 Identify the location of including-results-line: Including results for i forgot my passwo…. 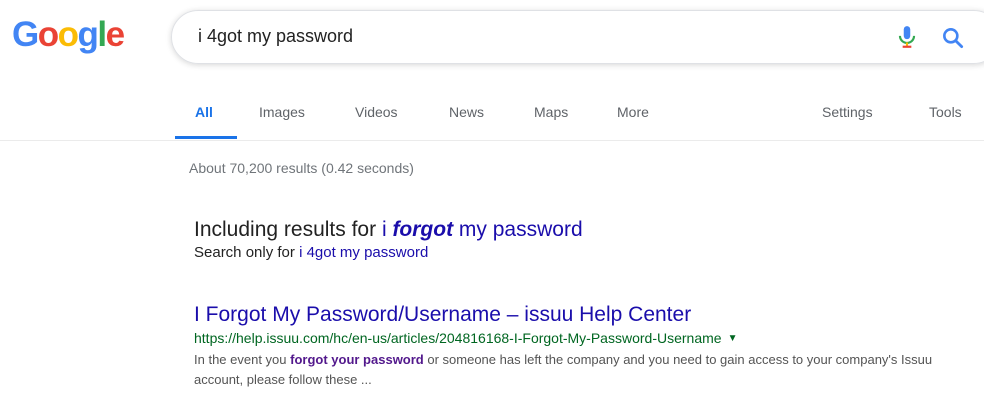
(388, 230).